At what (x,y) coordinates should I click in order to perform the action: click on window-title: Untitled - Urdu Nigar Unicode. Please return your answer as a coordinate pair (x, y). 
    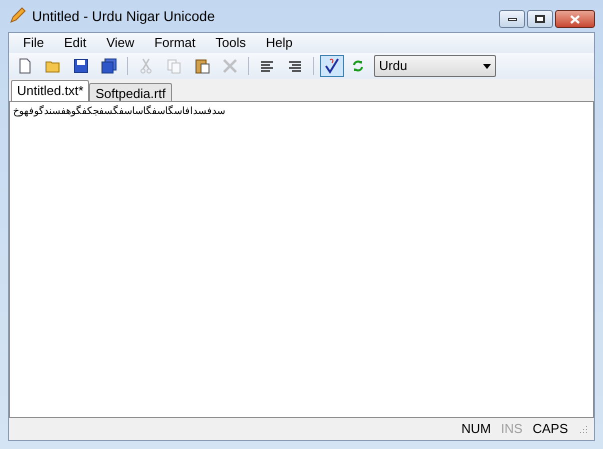
    Looking at the image, I should click on (123, 16).